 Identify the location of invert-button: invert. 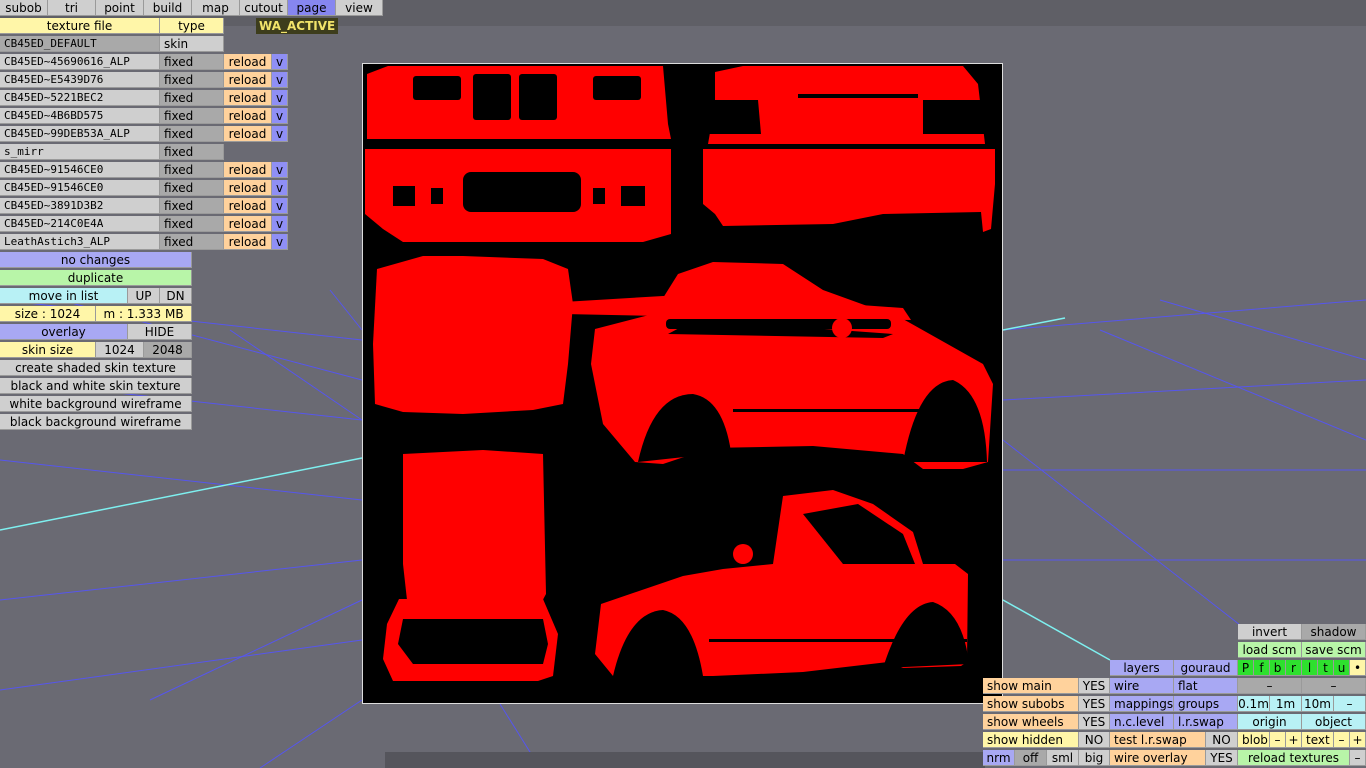
(1270, 632).